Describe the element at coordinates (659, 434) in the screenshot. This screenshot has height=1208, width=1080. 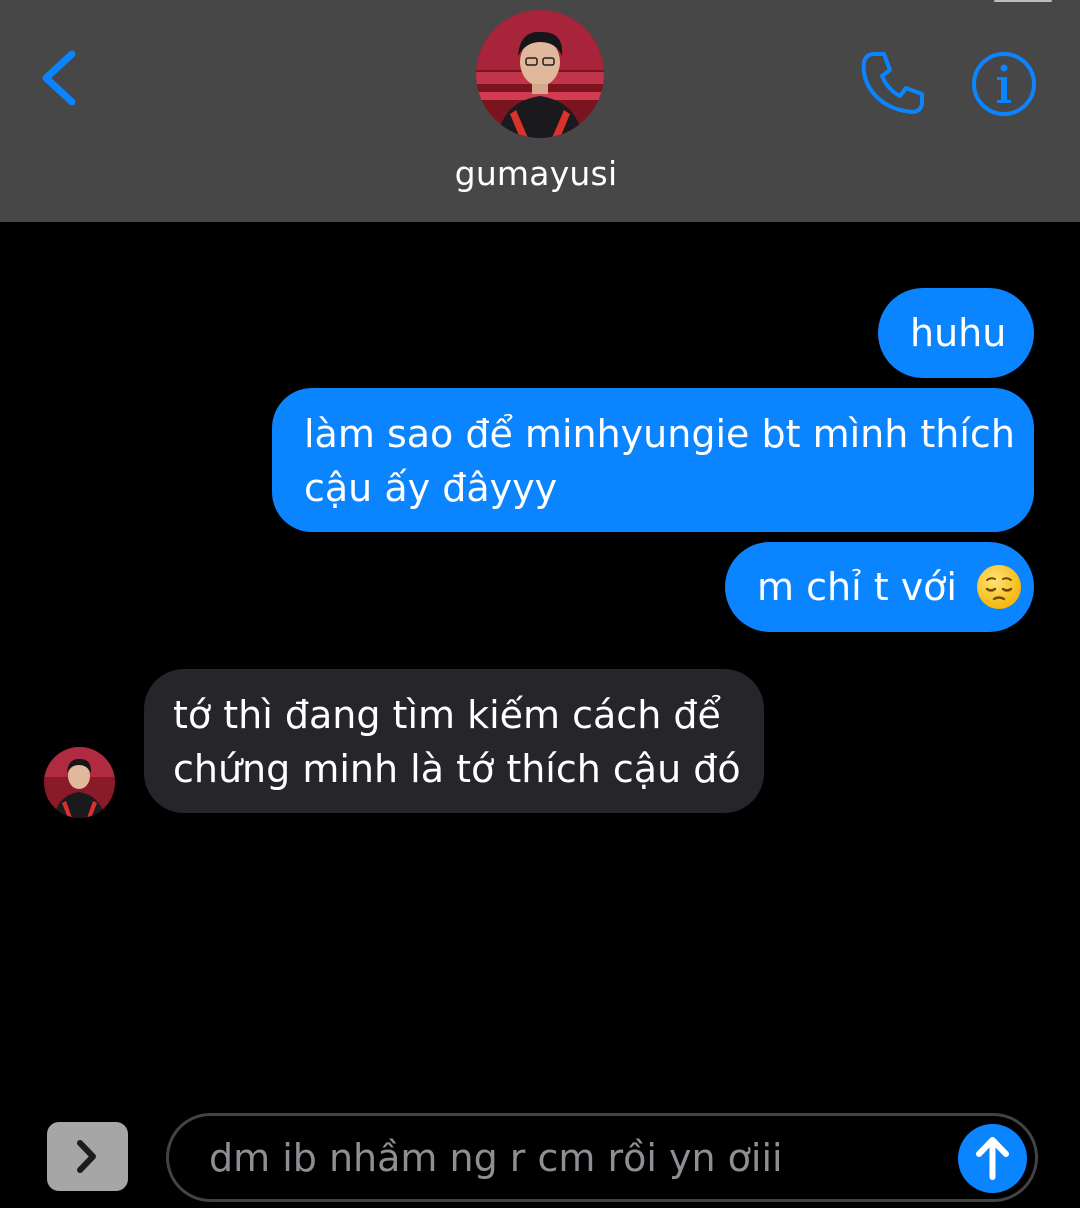
I see `message-text-line: làm sao để minhyungie bt mình thích` at that location.